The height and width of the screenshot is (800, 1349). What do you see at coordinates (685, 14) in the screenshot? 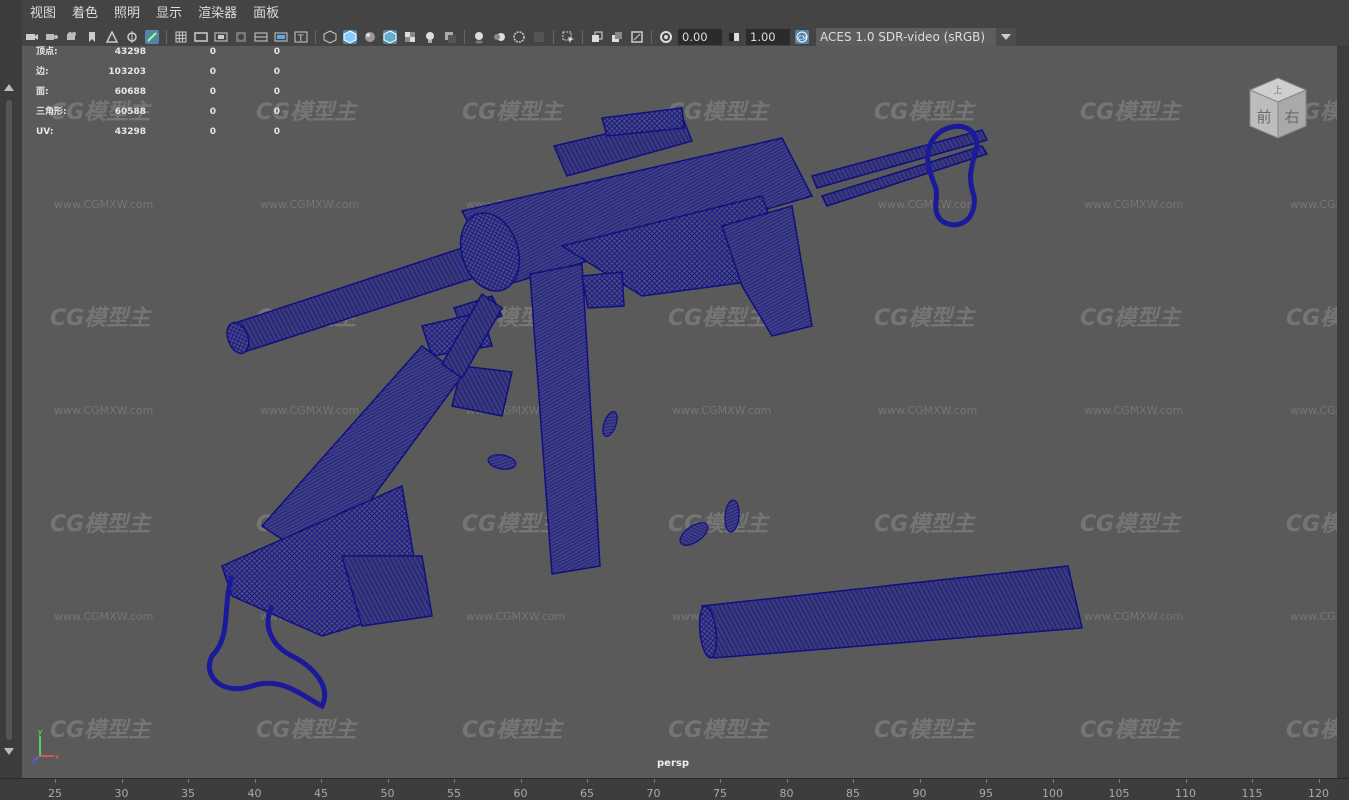
I see `panel-menubar: 视图 着色 照明 显示 渲染器 面板` at bounding box center [685, 14].